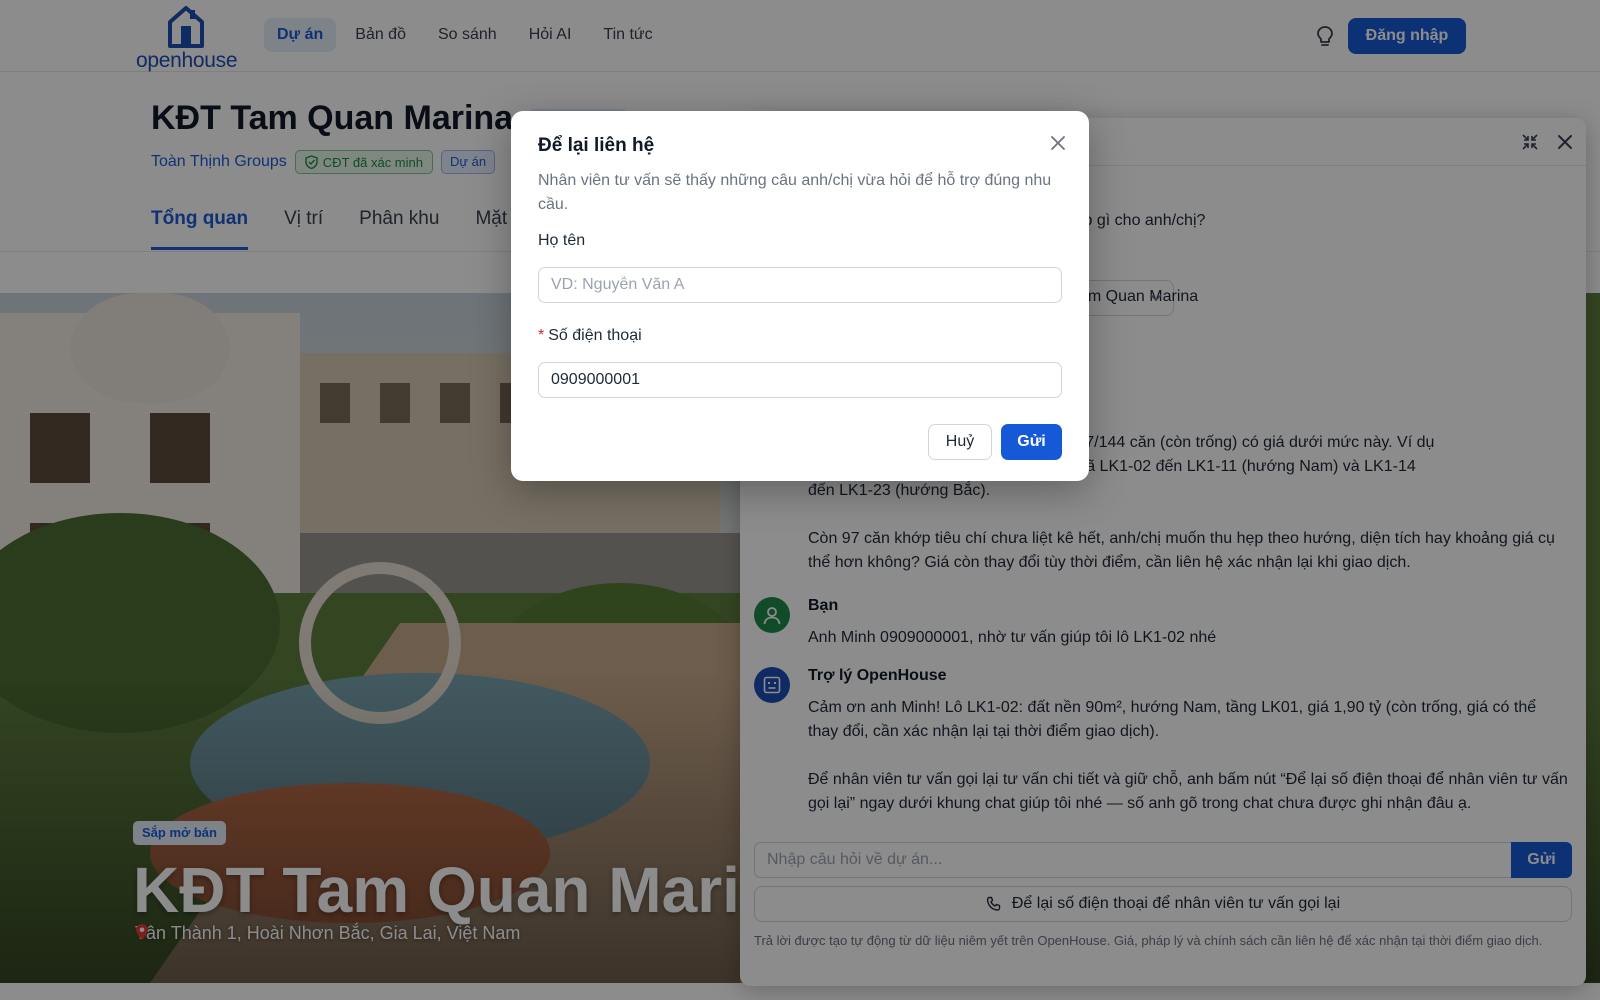 This screenshot has height=1000, width=1600. Describe the element at coordinates (562, 240) in the screenshot. I see `name-label: Họ tên` at that location.